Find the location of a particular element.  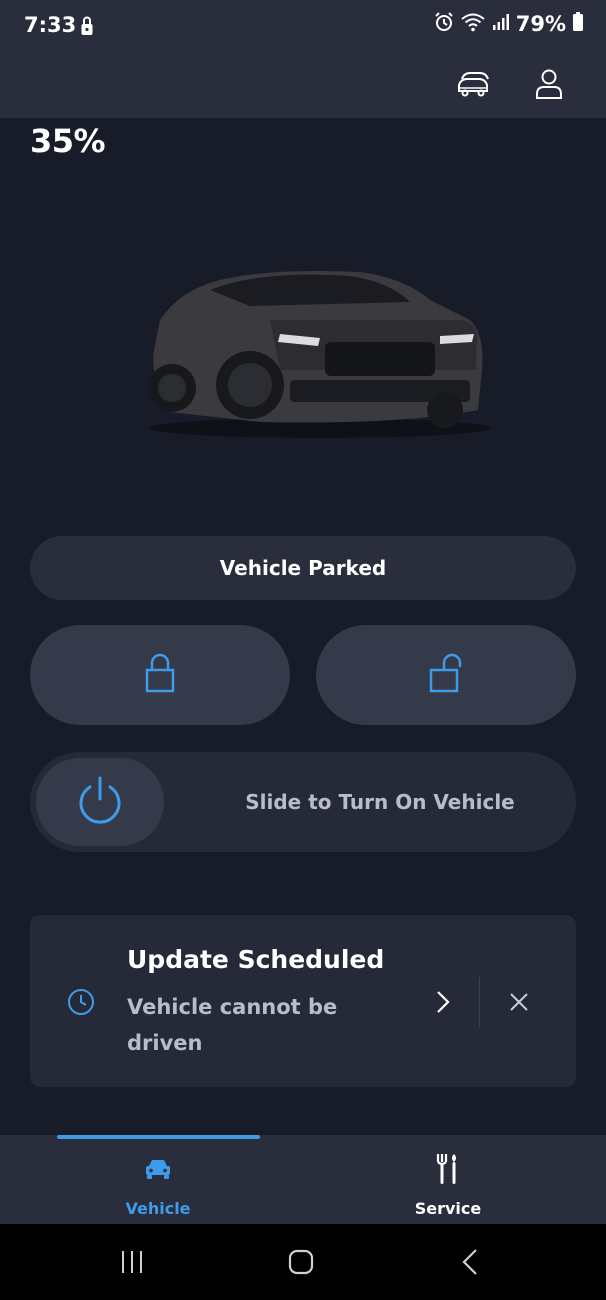

slide-label: Slide to Turn On Vehicle is located at coordinates (380, 802).